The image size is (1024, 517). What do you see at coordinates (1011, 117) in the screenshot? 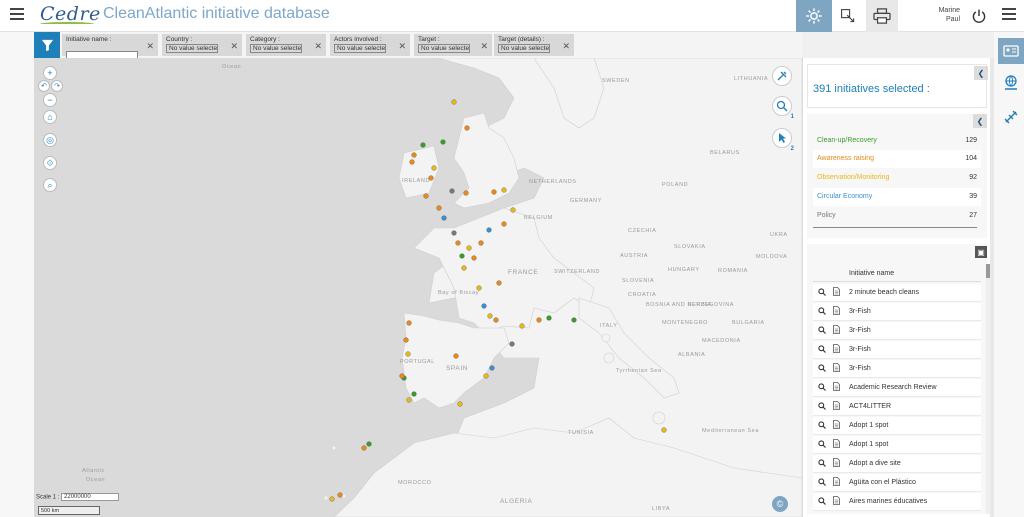
I see `satellite-button` at bounding box center [1011, 117].